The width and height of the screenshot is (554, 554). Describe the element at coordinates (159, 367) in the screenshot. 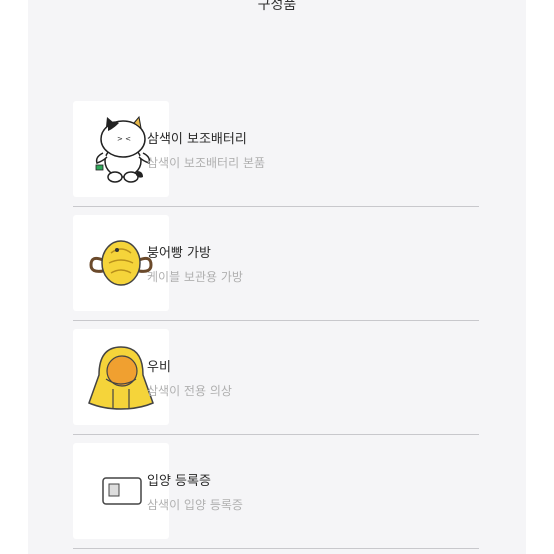

I see `item-name: 우비` at that location.